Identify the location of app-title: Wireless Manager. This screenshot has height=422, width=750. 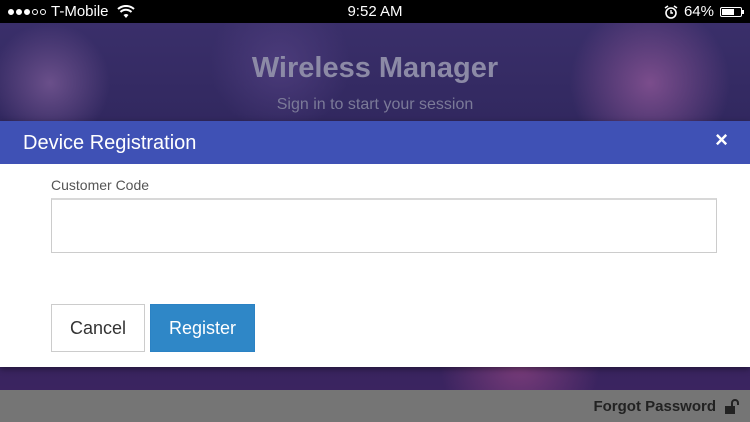
(375, 68).